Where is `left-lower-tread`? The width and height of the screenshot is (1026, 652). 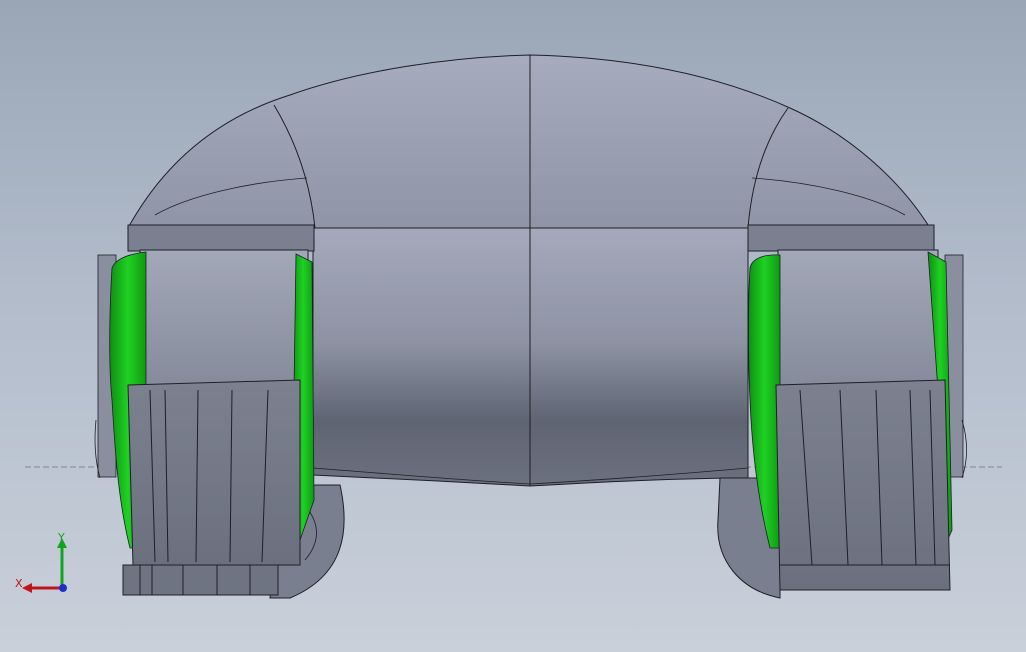 left-lower-tread is located at coordinates (200, 580).